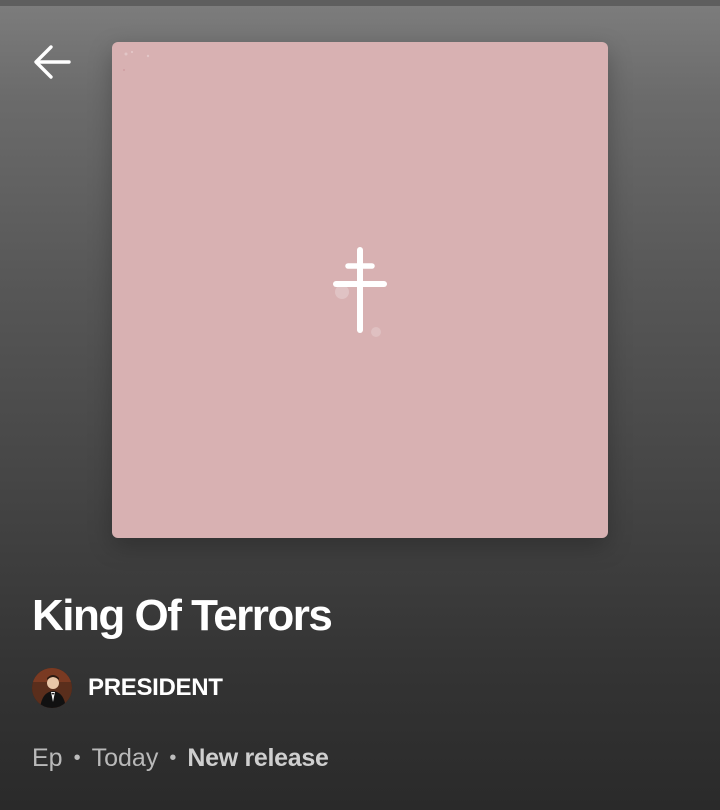 The image size is (720, 810). I want to click on artist-name: PRESIDENT, so click(155, 688).